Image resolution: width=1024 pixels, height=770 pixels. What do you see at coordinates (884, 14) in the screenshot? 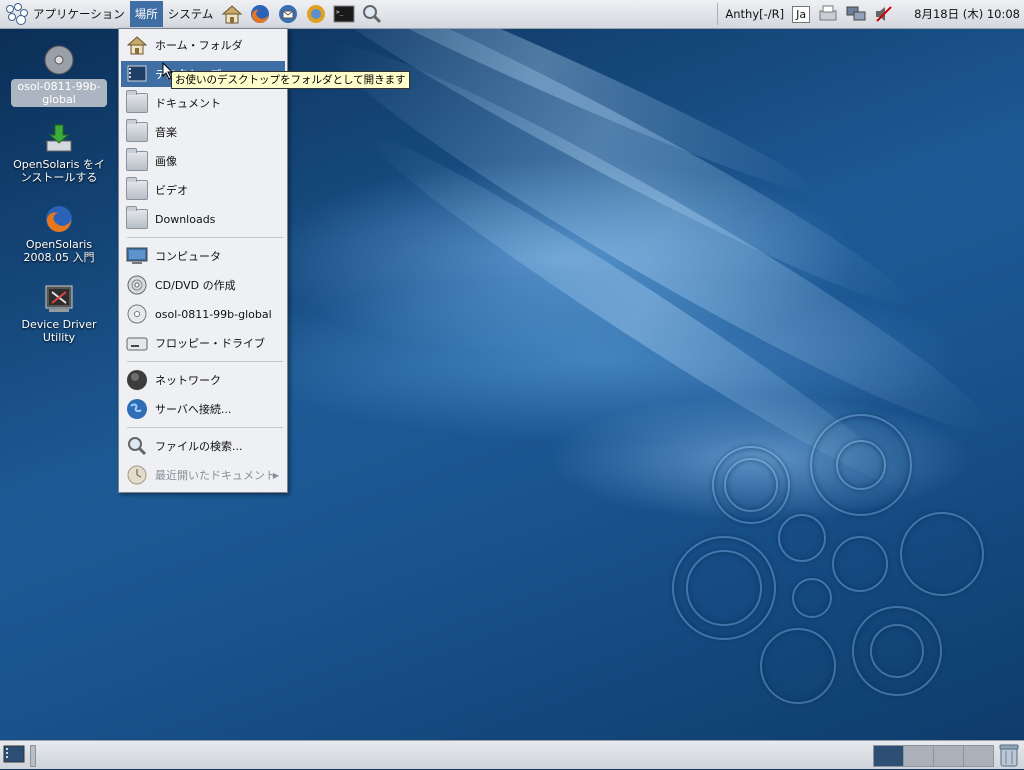
I see `volume-muted-icon` at bounding box center [884, 14].